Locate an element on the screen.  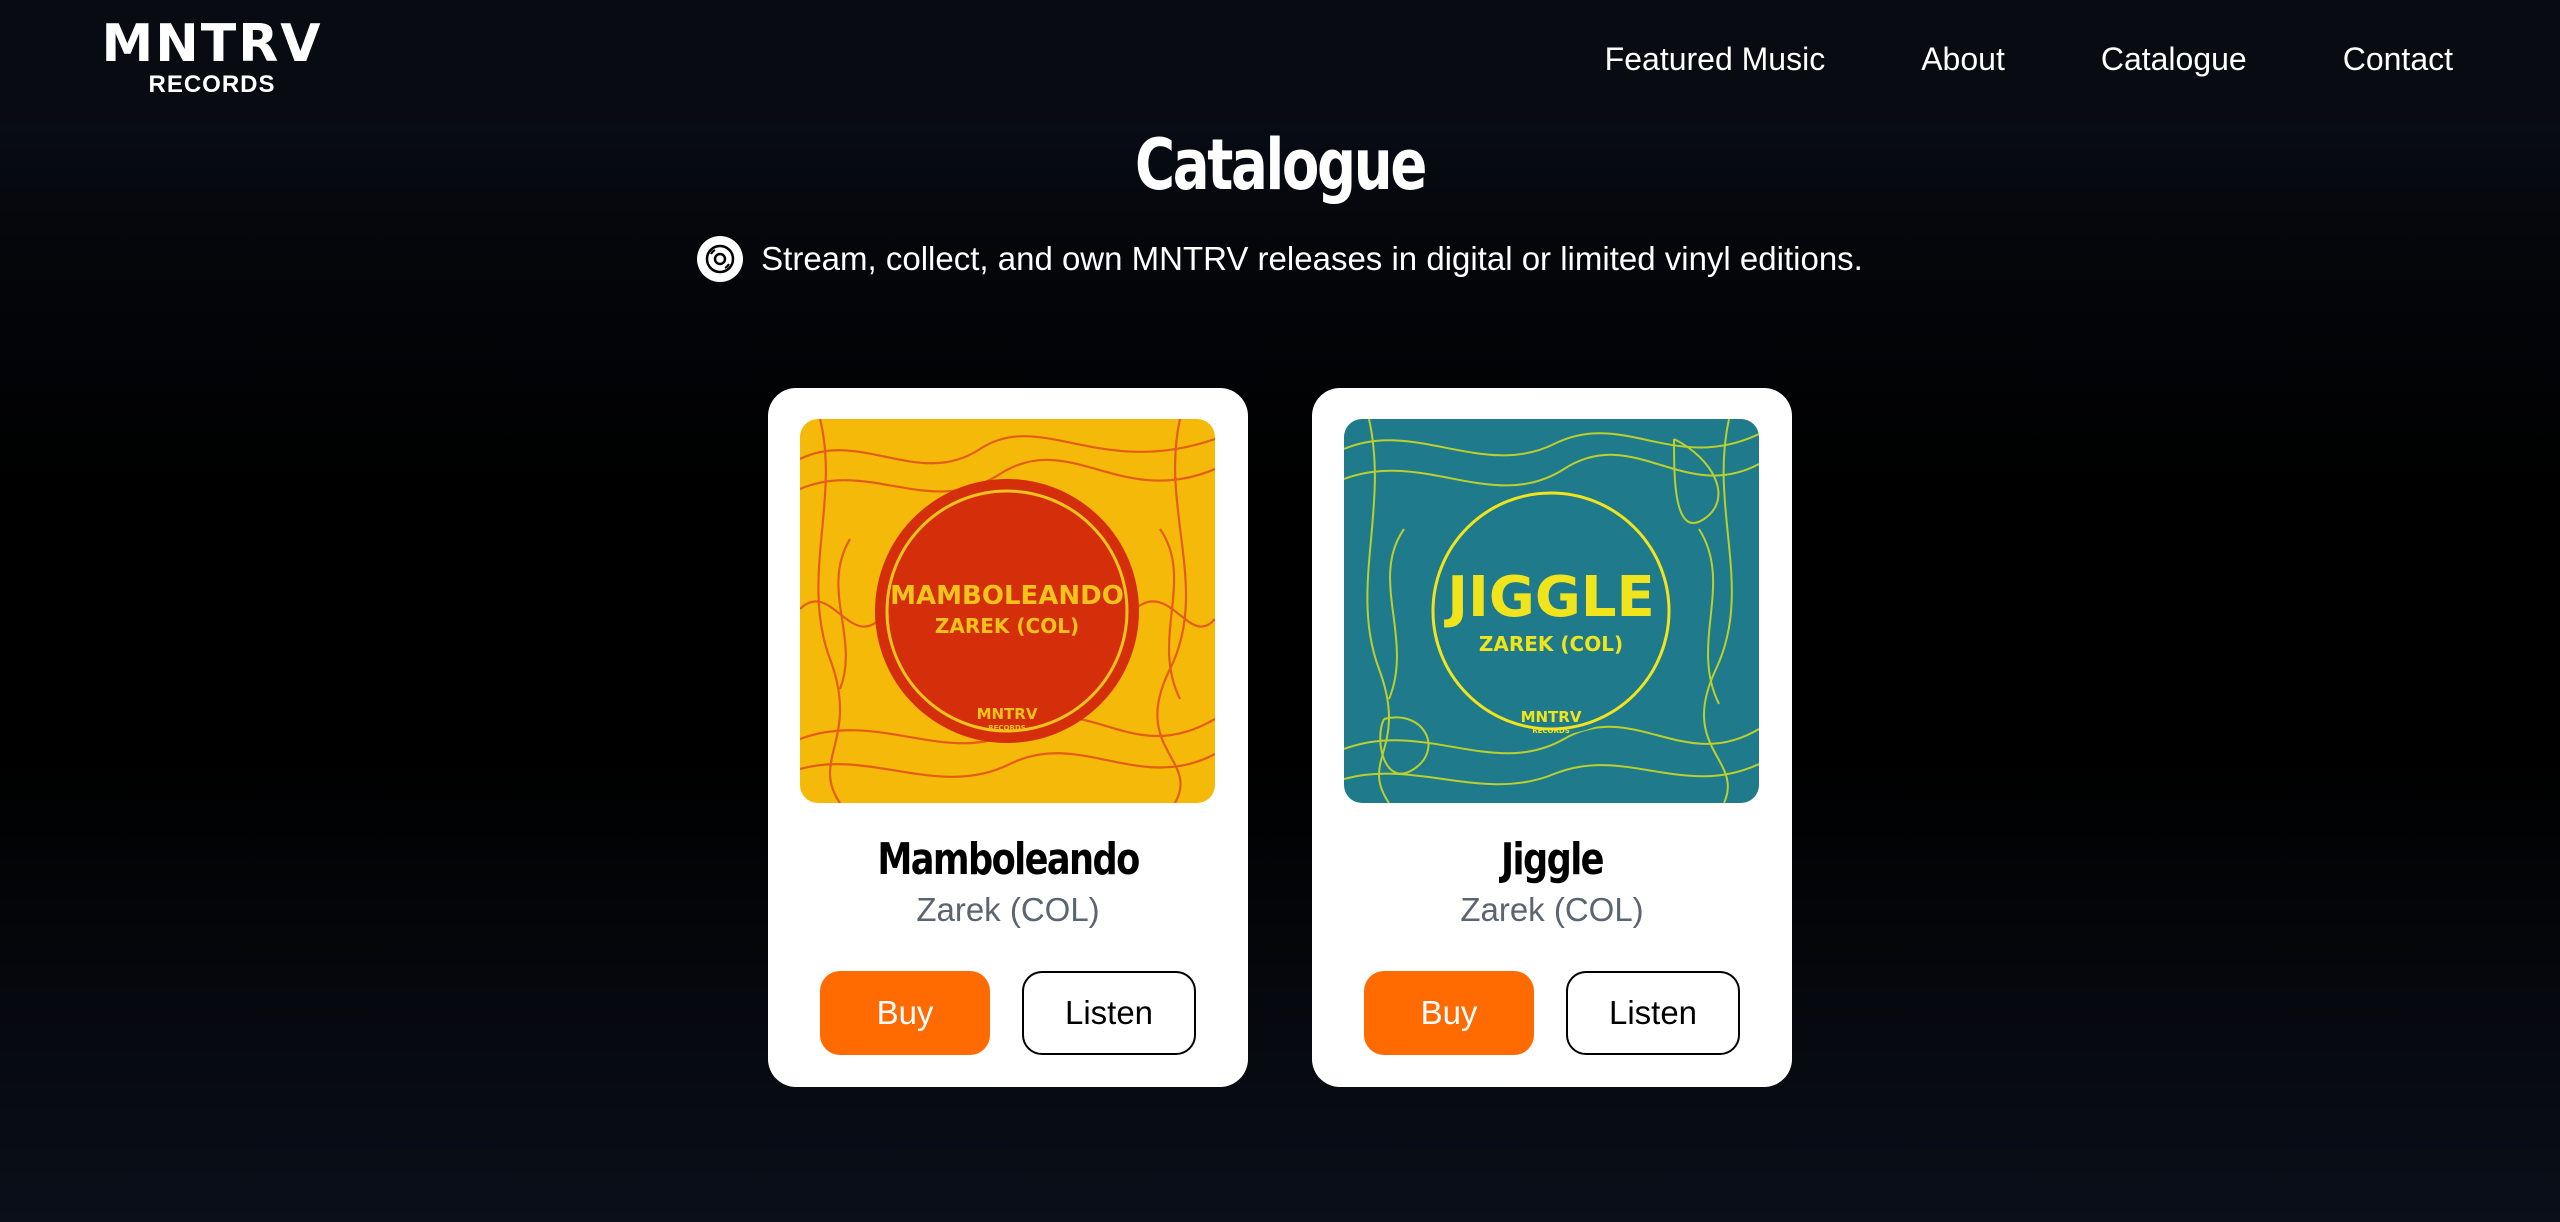
nav-featured-music: Featured Music is located at coordinates (1715, 59).